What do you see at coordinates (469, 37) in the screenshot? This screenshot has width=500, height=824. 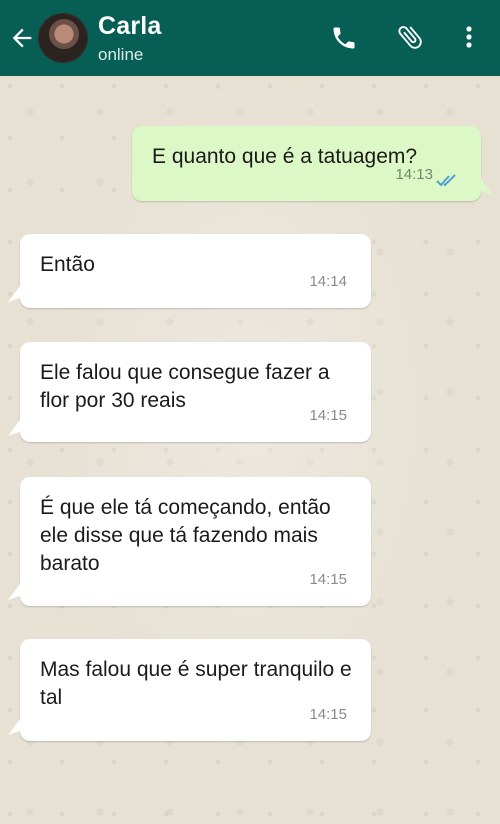 I see `more-vertical-icon` at bounding box center [469, 37].